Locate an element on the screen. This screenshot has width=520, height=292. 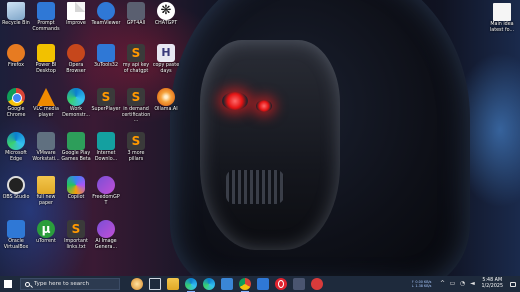
desktop-icon-chatgpt: CHATGPT is located at coordinates (166, 14).